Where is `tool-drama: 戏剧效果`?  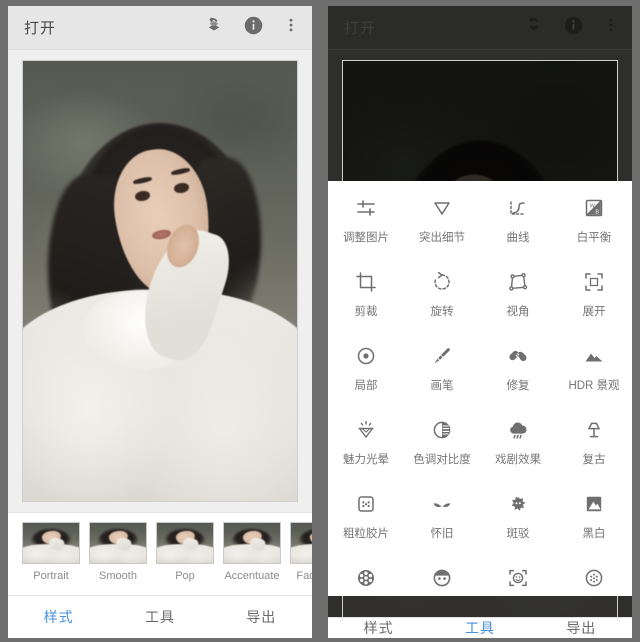
tool-drama: 戏剧效果 is located at coordinates (518, 442).